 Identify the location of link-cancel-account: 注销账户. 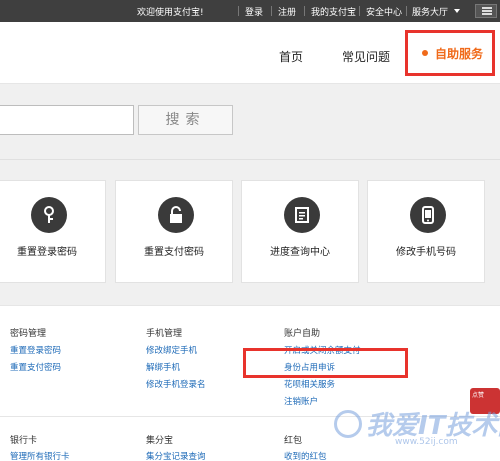
(301, 401).